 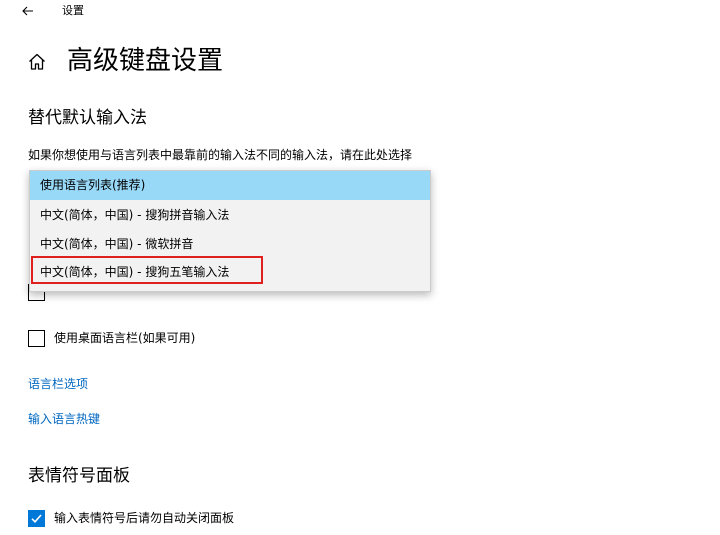 I want to click on emoji-panel-heading: 表情符号面板, so click(x=79, y=476).